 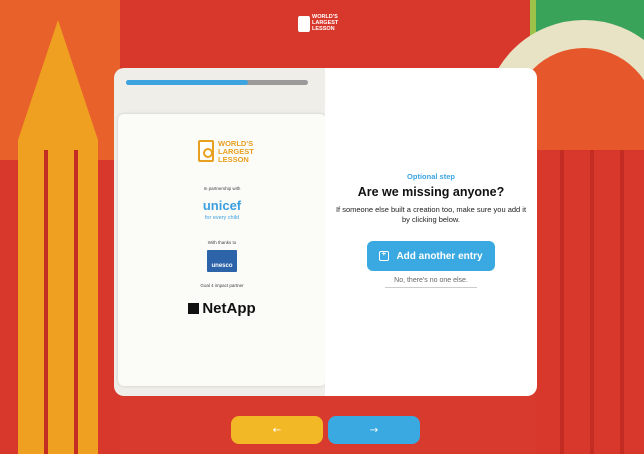 What do you see at coordinates (222, 285) in the screenshot?
I see `impact-label: Goal 4 impact partner` at bounding box center [222, 285].